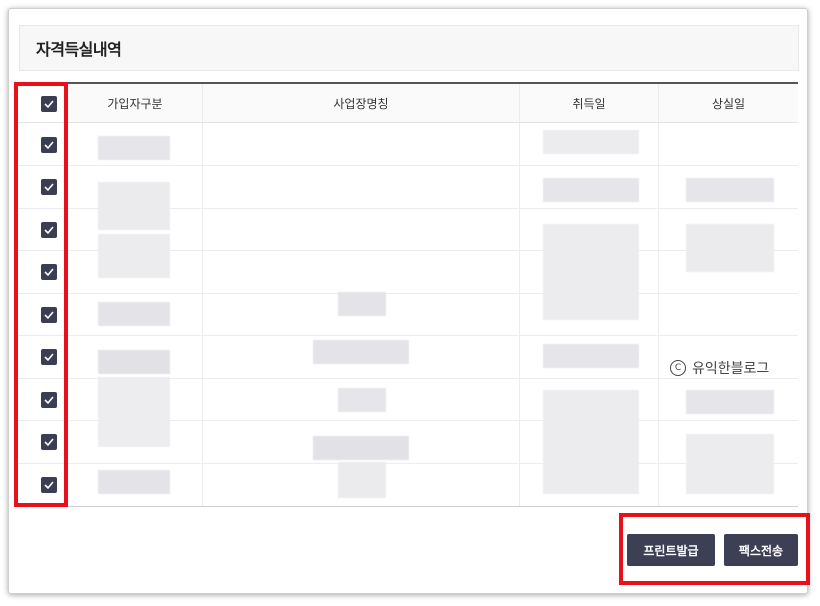  Describe the element at coordinates (678, 368) in the screenshot. I see `copyright-icon: C` at that location.